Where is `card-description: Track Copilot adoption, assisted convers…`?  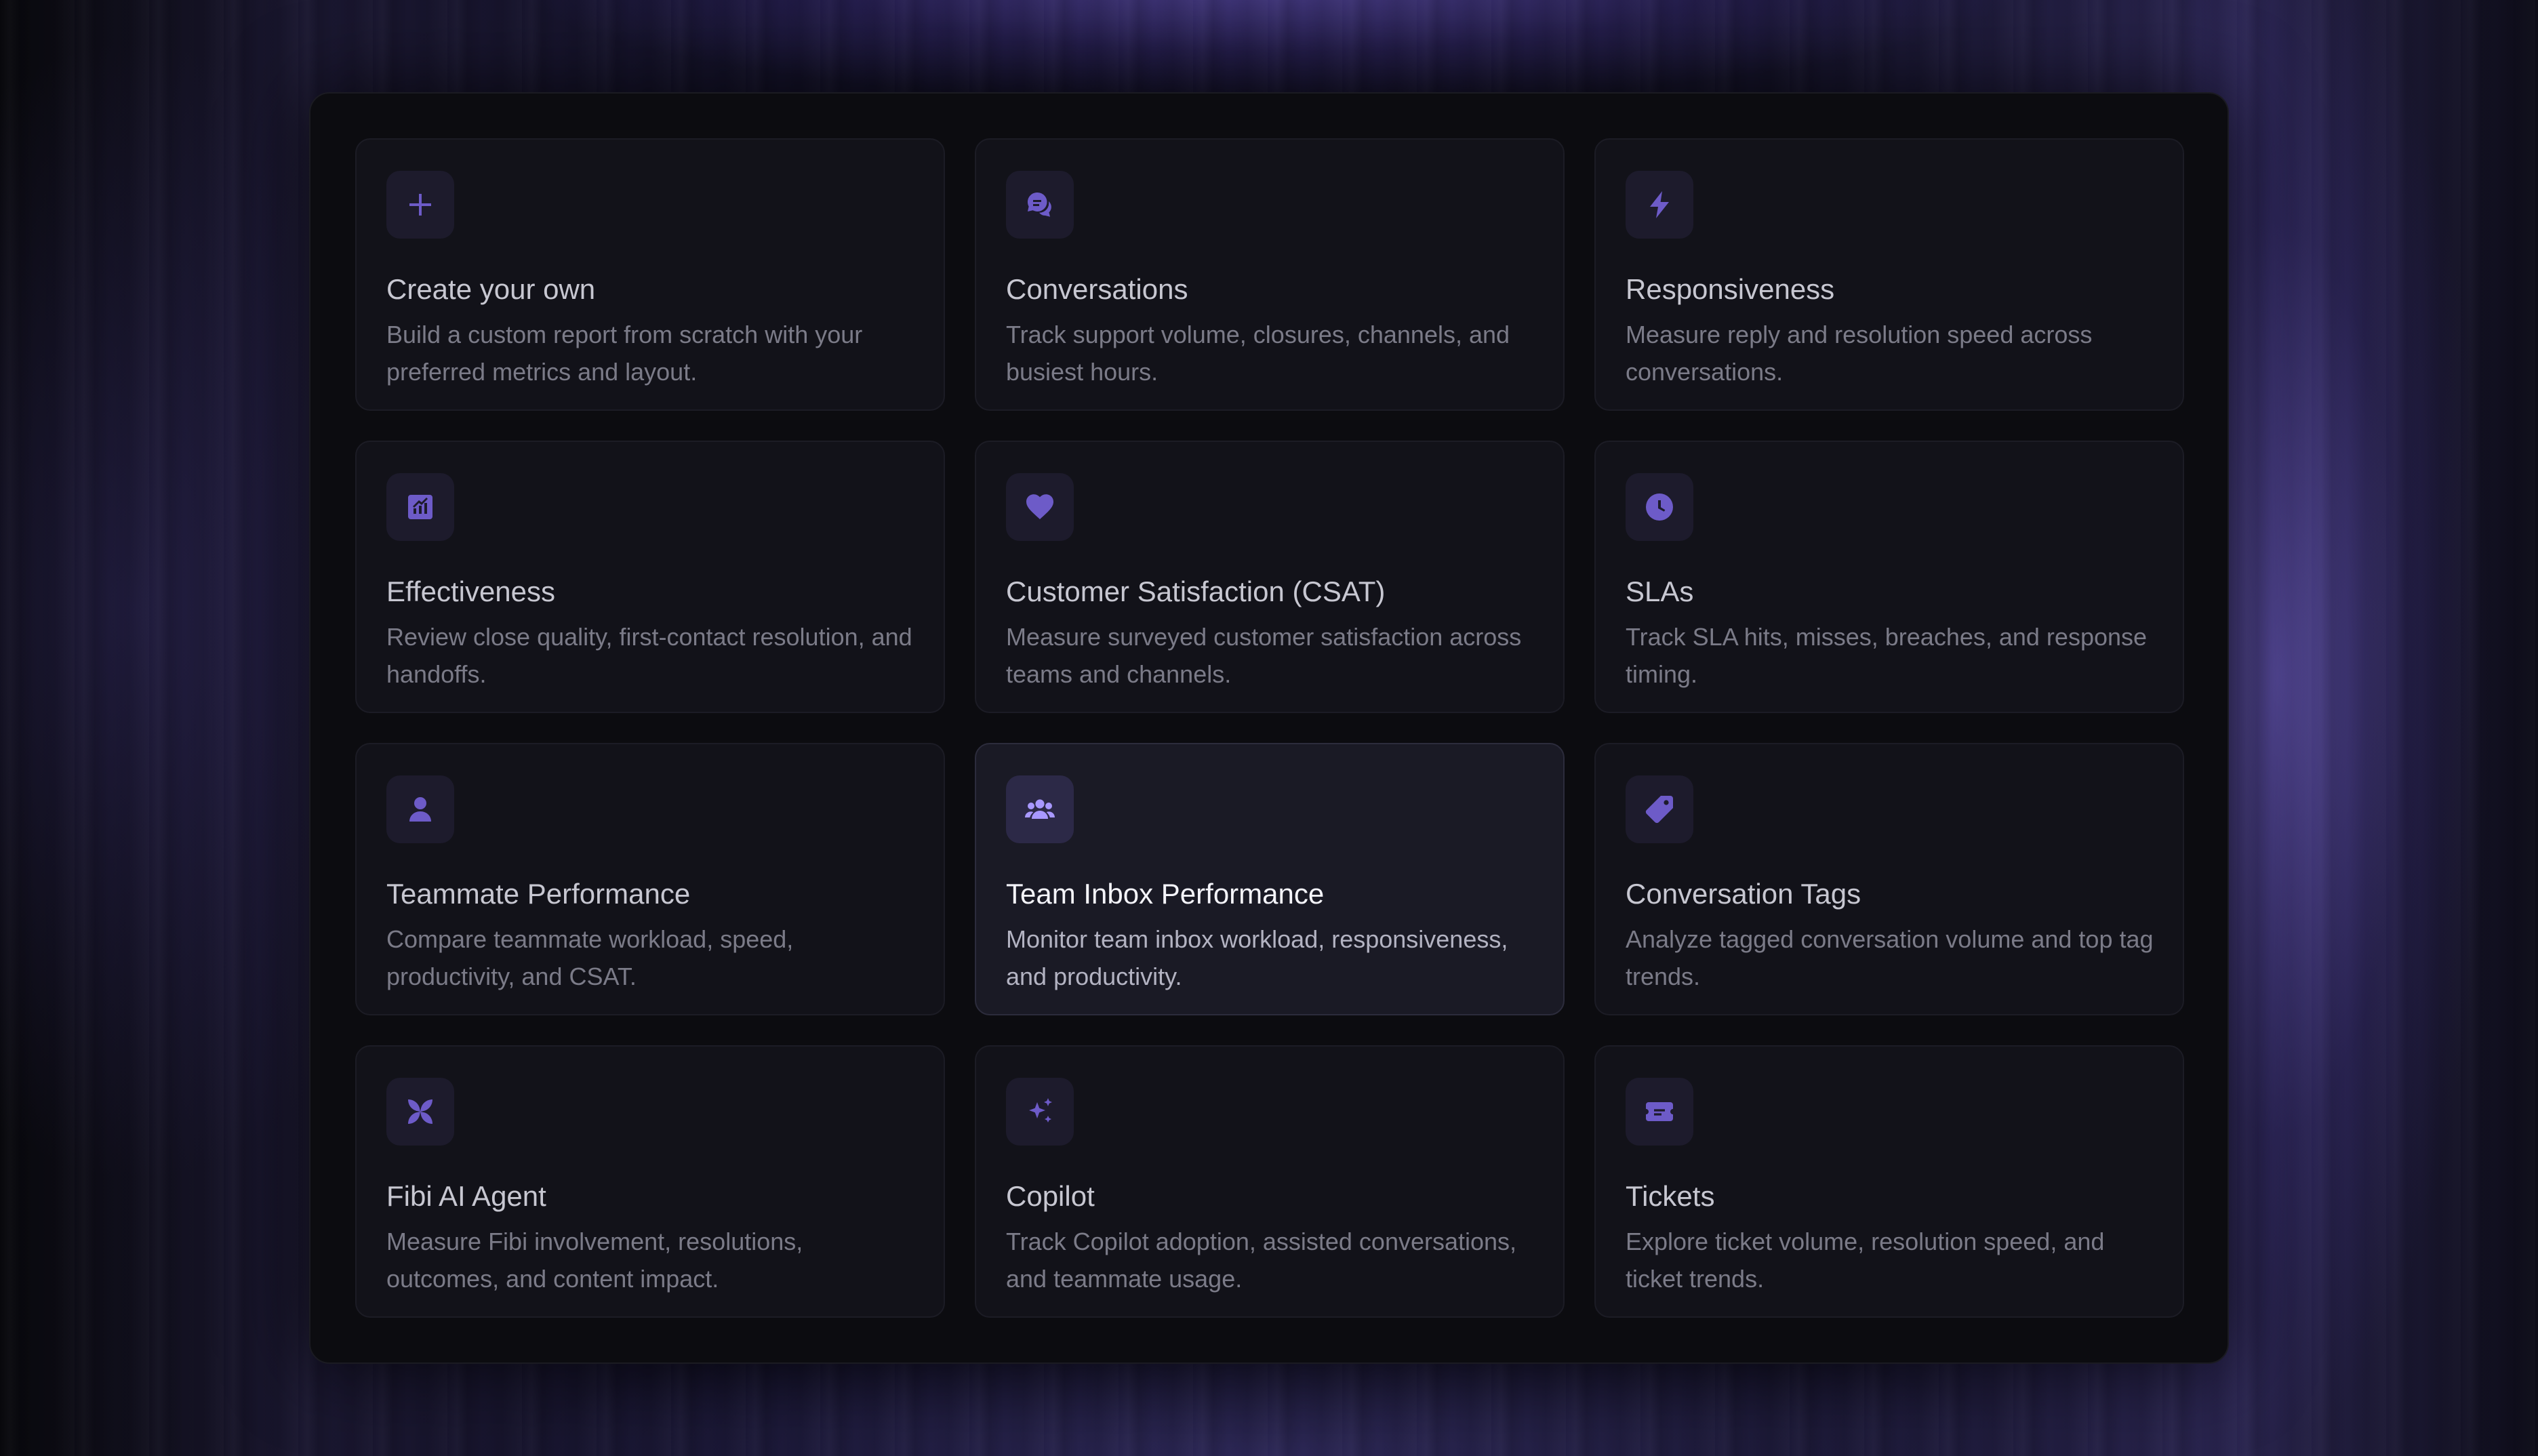
card-description: Track Copilot adoption, assisted convers… is located at coordinates (1261, 1260).